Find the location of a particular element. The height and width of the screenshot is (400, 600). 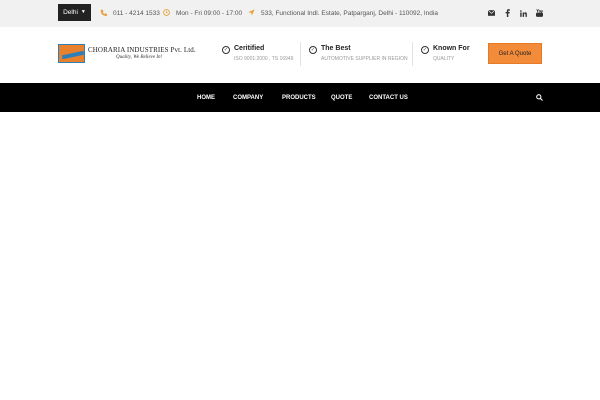

nav-item-home: HOME is located at coordinates (206, 97).